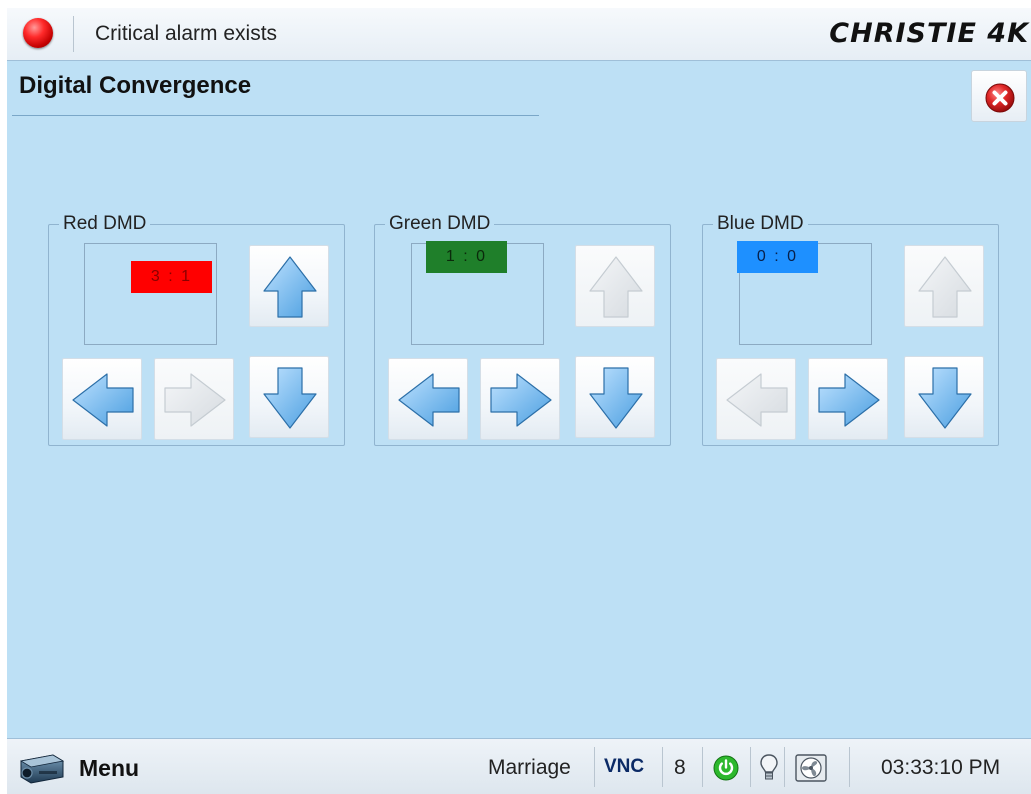 The height and width of the screenshot is (794, 1031). I want to click on top-bar: Critical alarm exists CHRISTIE 4K, so click(519, 34).